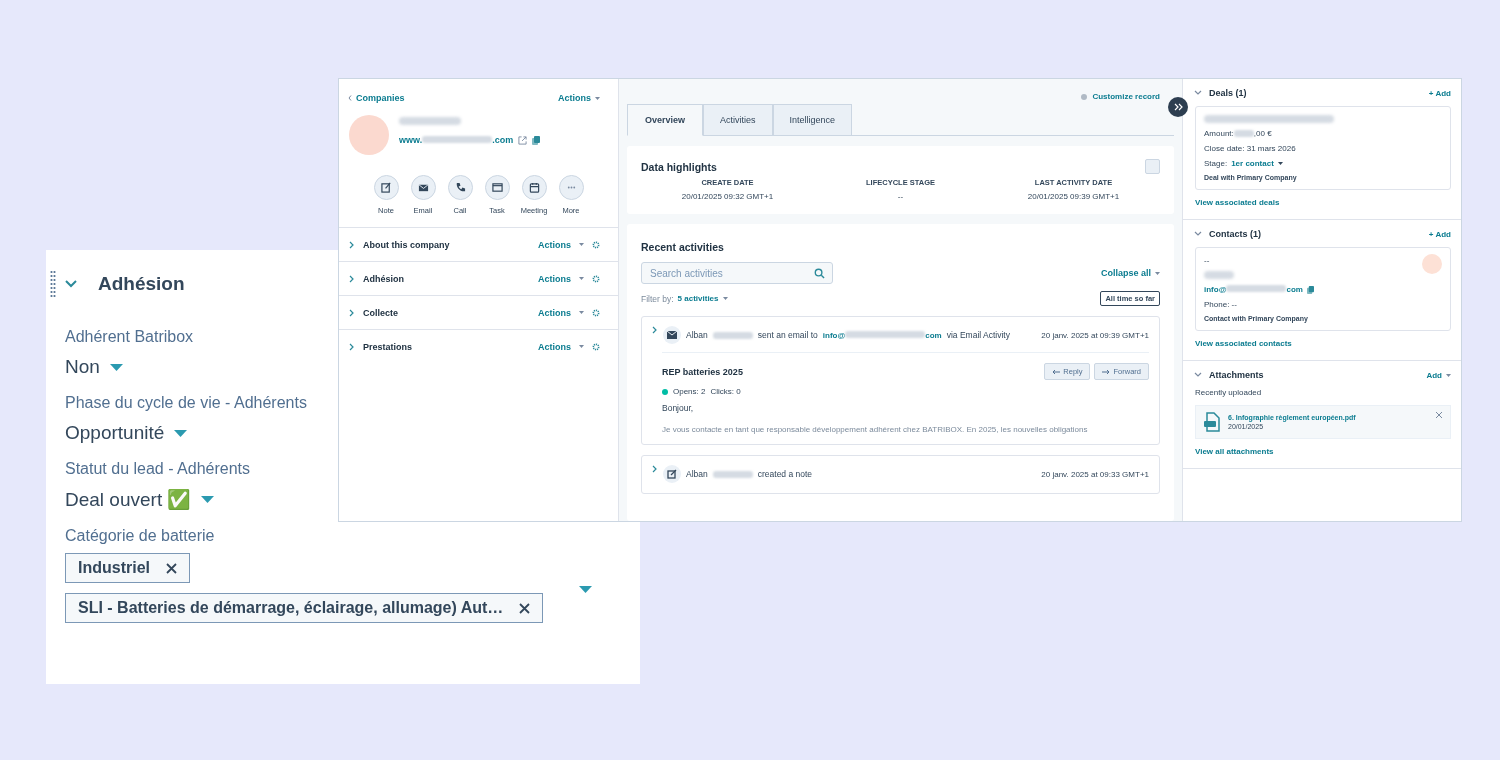  I want to click on view-deals-link: View associated deals, so click(1323, 202).